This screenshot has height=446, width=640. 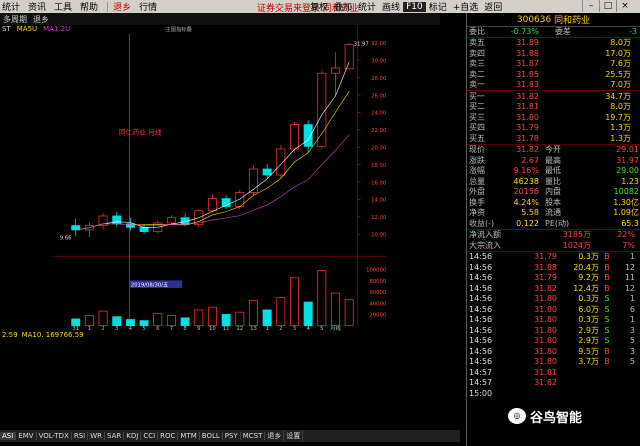 I want to click on stock-name: 同和药业, so click(x=572, y=21).